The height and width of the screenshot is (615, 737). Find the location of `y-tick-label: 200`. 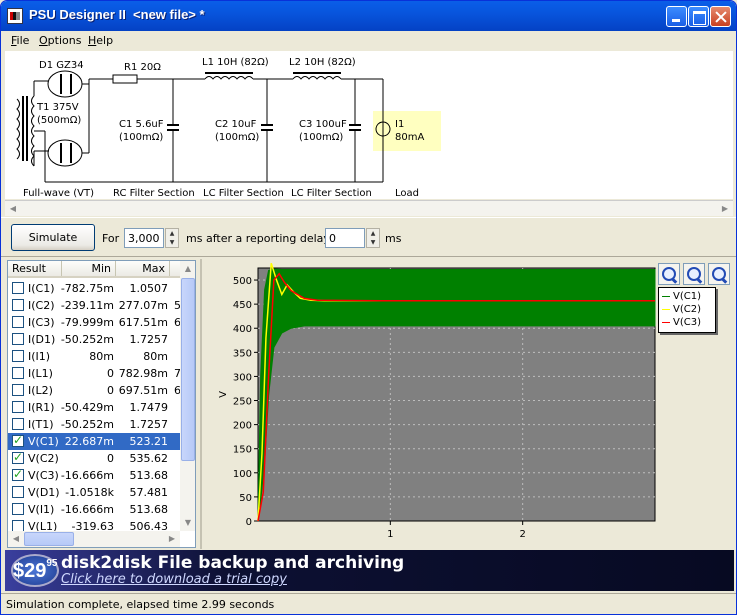

y-tick-label: 200 is located at coordinates (242, 426).